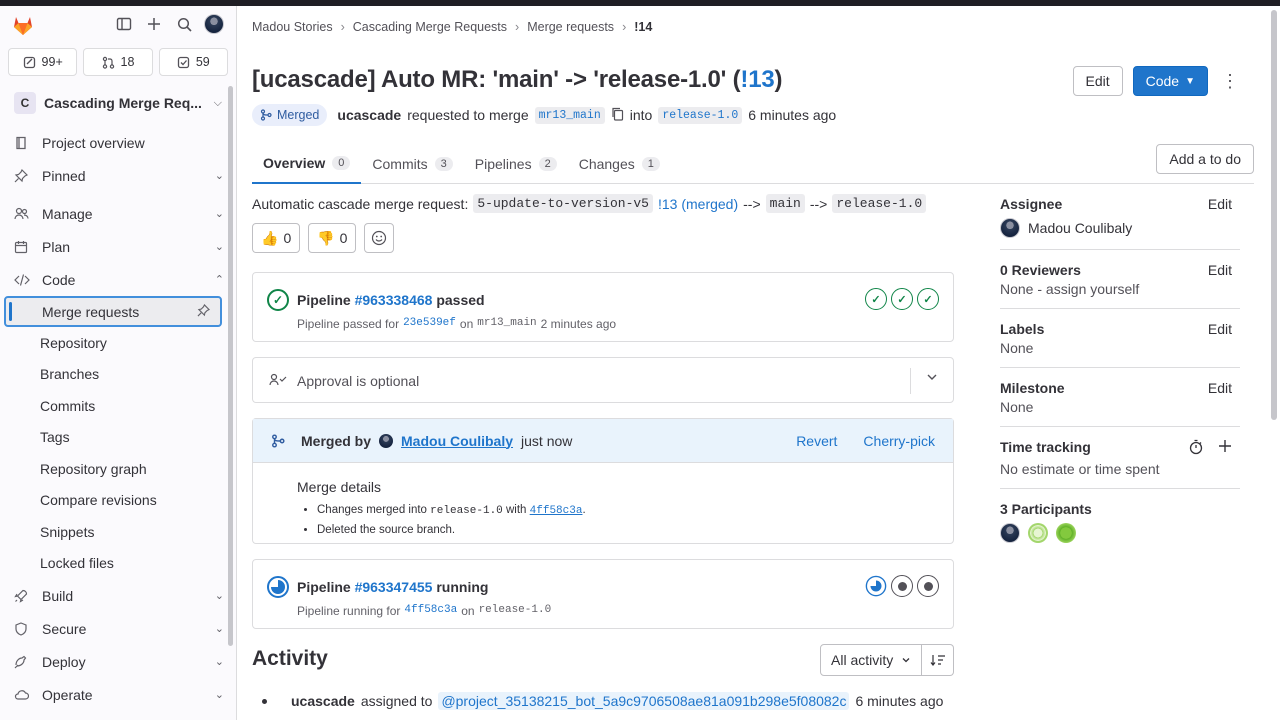 This screenshot has height=720, width=1280. Describe the element at coordinates (899, 441) in the screenshot. I see `cherry-pick-button: Cherry-pick` at that location.